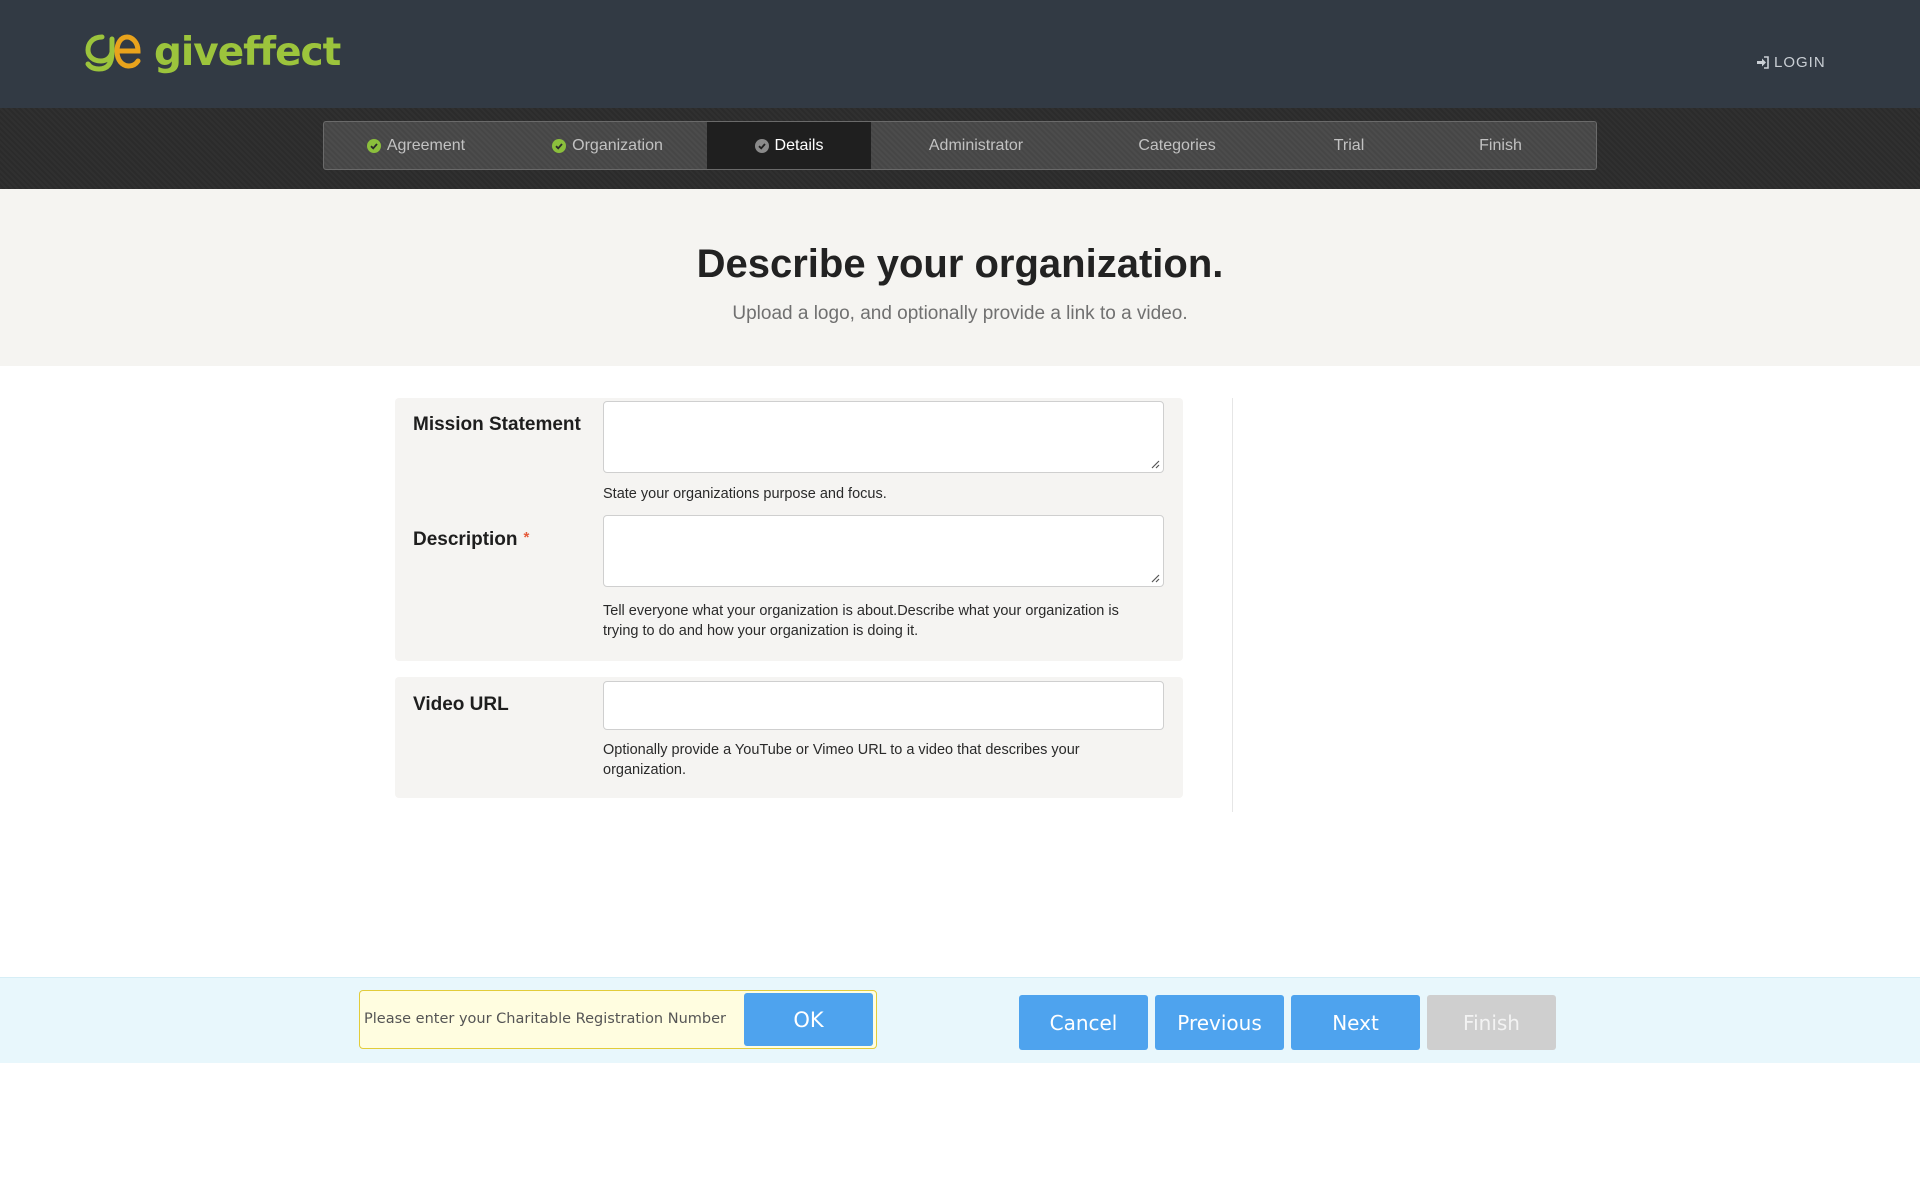 Image resolution: width=1920 pixels, height=1181 pixels. I want to click on step-categories: Categories, so click(1177, 145).